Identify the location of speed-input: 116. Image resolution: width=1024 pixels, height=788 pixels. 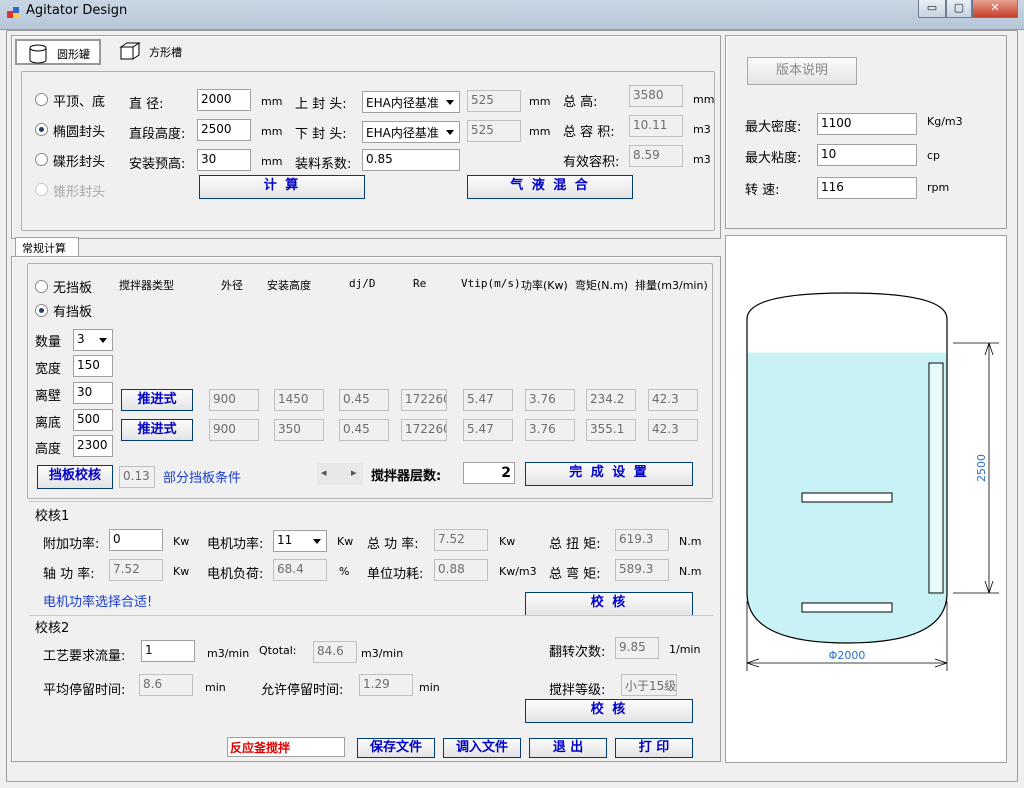
(867, 188).